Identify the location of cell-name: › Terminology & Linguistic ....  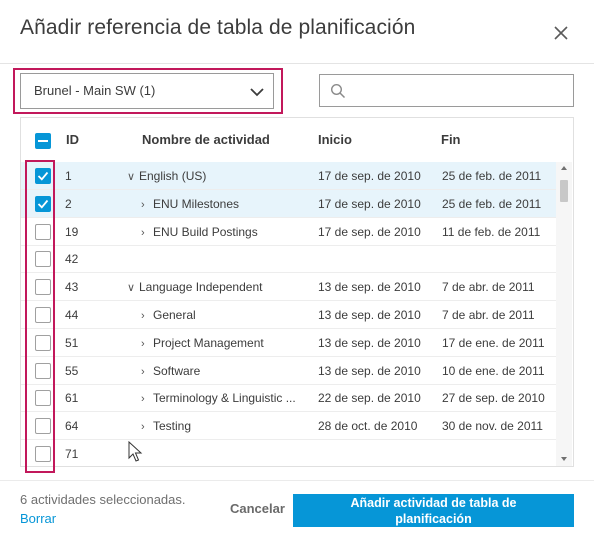
(211, 398).